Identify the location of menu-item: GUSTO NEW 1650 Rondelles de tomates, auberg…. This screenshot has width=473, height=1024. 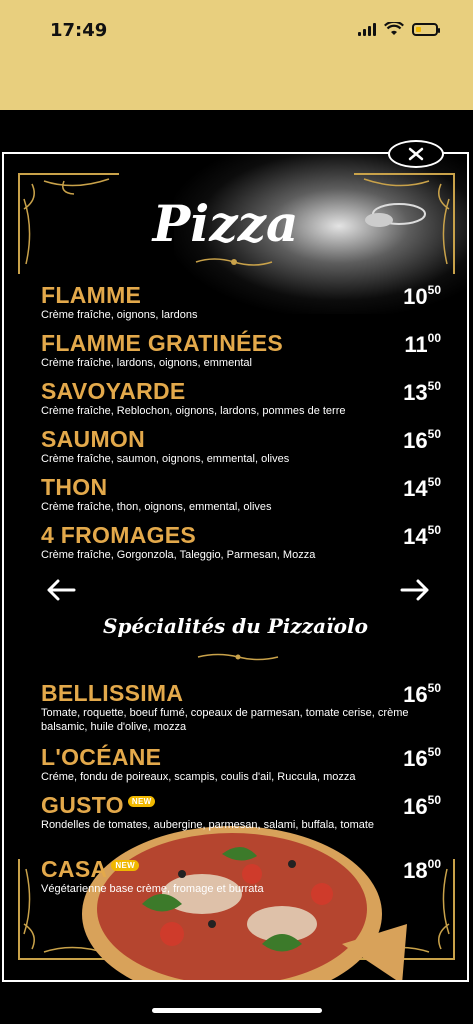
(241, 816).